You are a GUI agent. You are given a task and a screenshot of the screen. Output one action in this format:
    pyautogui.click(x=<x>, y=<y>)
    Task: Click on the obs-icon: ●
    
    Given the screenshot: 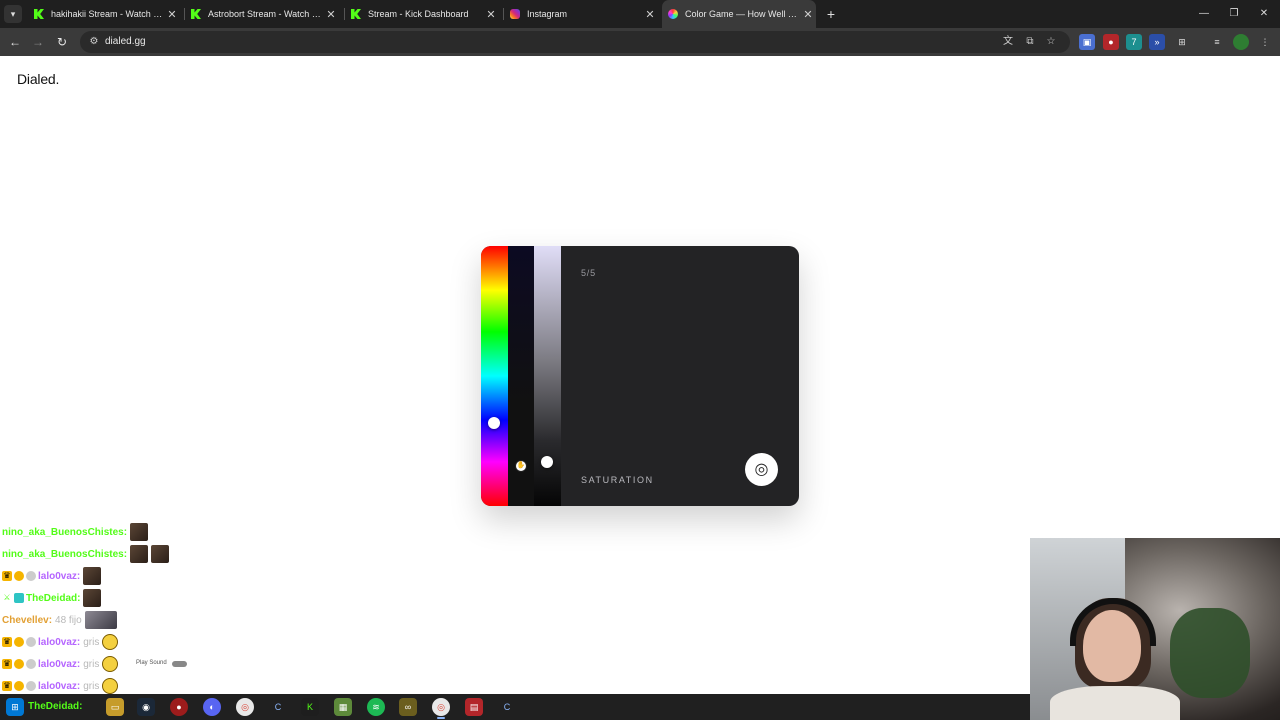 What is the action you would take?
    pyautogui.click(x=179, y=707)
    